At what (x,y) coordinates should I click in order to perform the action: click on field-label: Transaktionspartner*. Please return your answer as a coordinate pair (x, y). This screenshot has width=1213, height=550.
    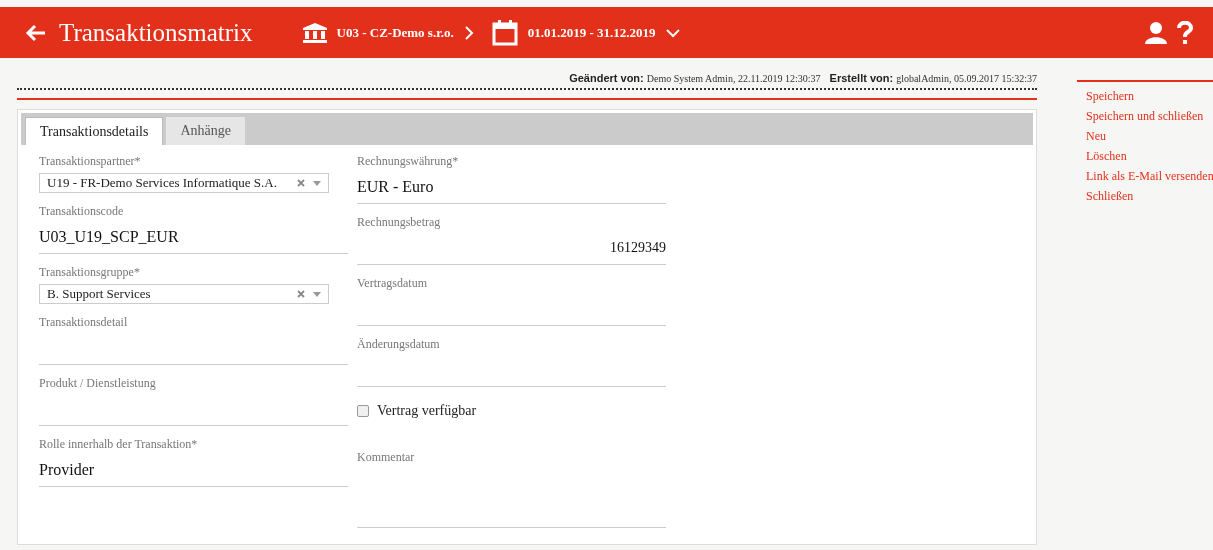
    Looking at the image, I should click on (90, 161).